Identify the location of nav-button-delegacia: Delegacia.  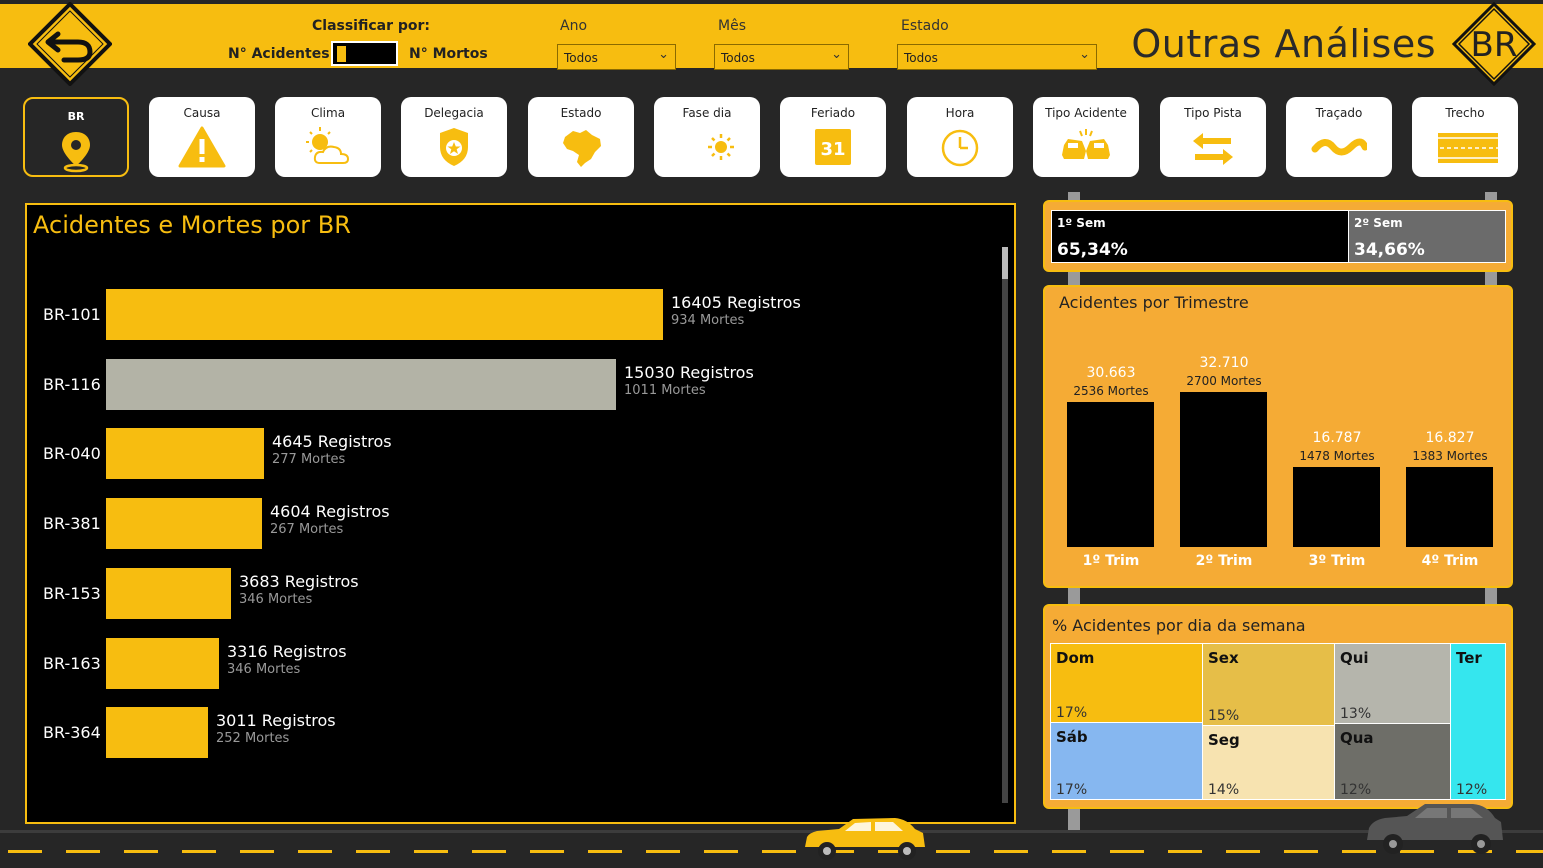
(454, 137).